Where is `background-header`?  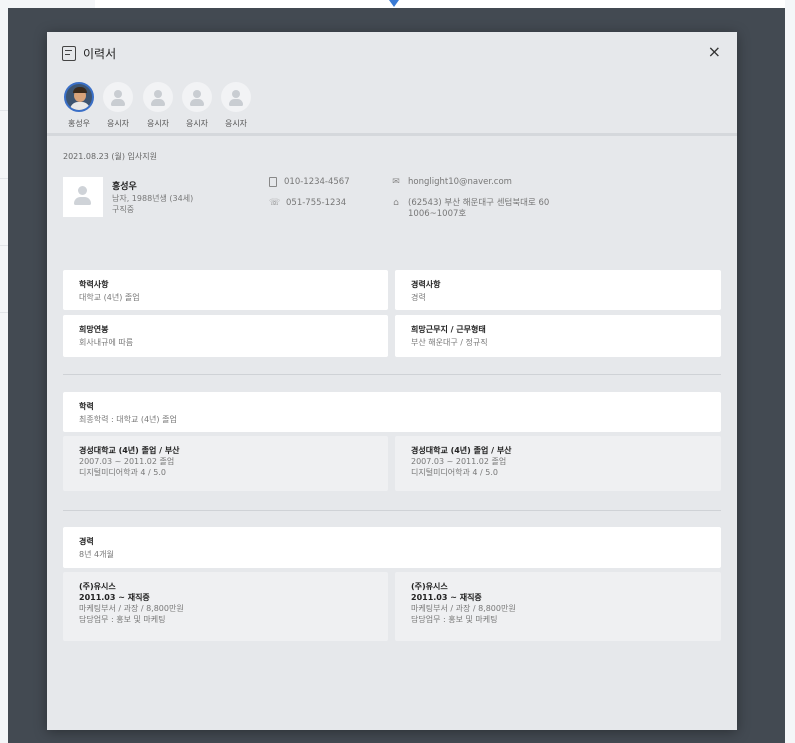
background-header is located at coordinates (440, 4).